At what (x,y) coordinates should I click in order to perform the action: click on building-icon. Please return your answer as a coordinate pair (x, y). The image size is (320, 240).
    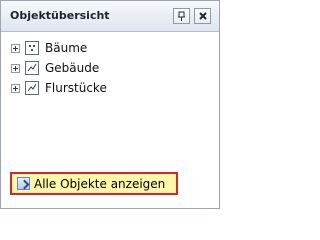
    Looking at the image, I should click on (32, 68).